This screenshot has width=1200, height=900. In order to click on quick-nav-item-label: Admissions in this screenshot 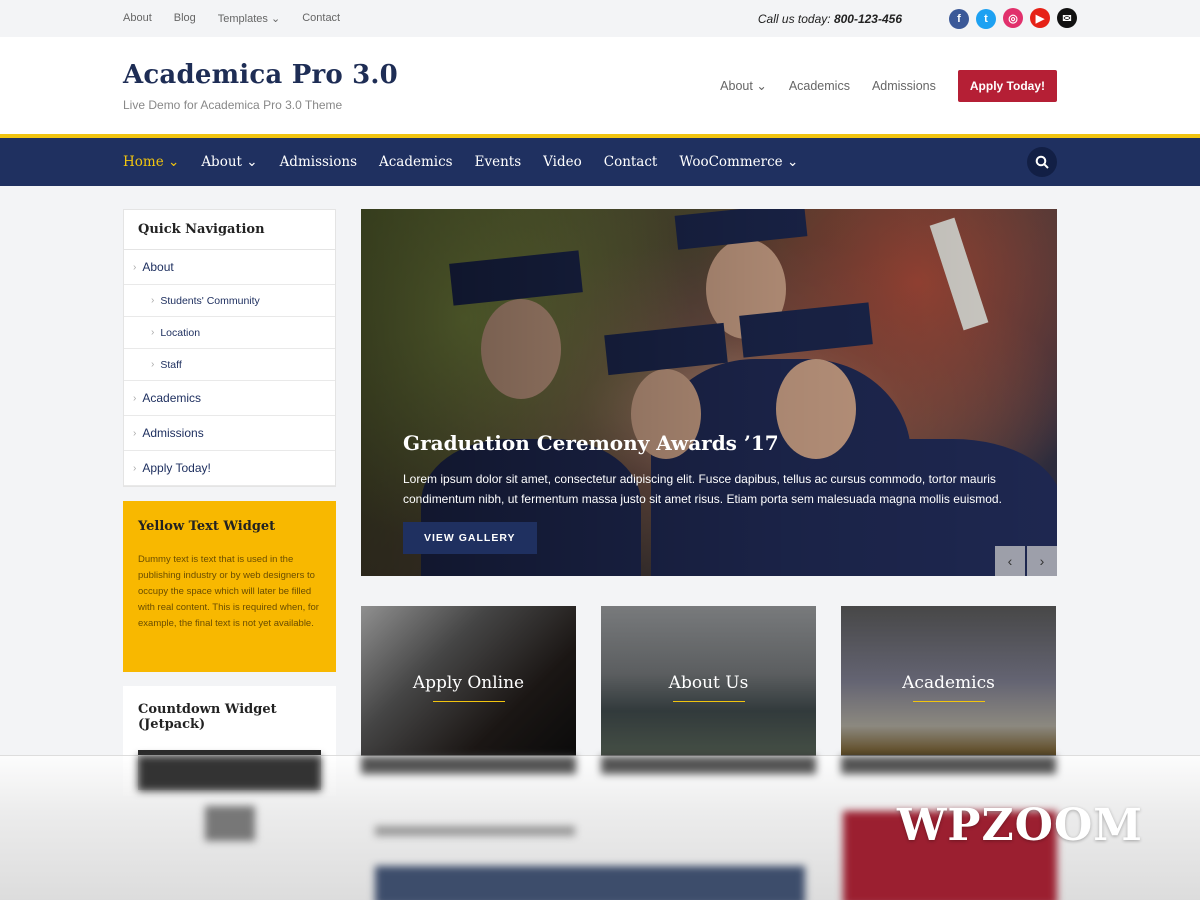, I will do `click(173, 433)`.